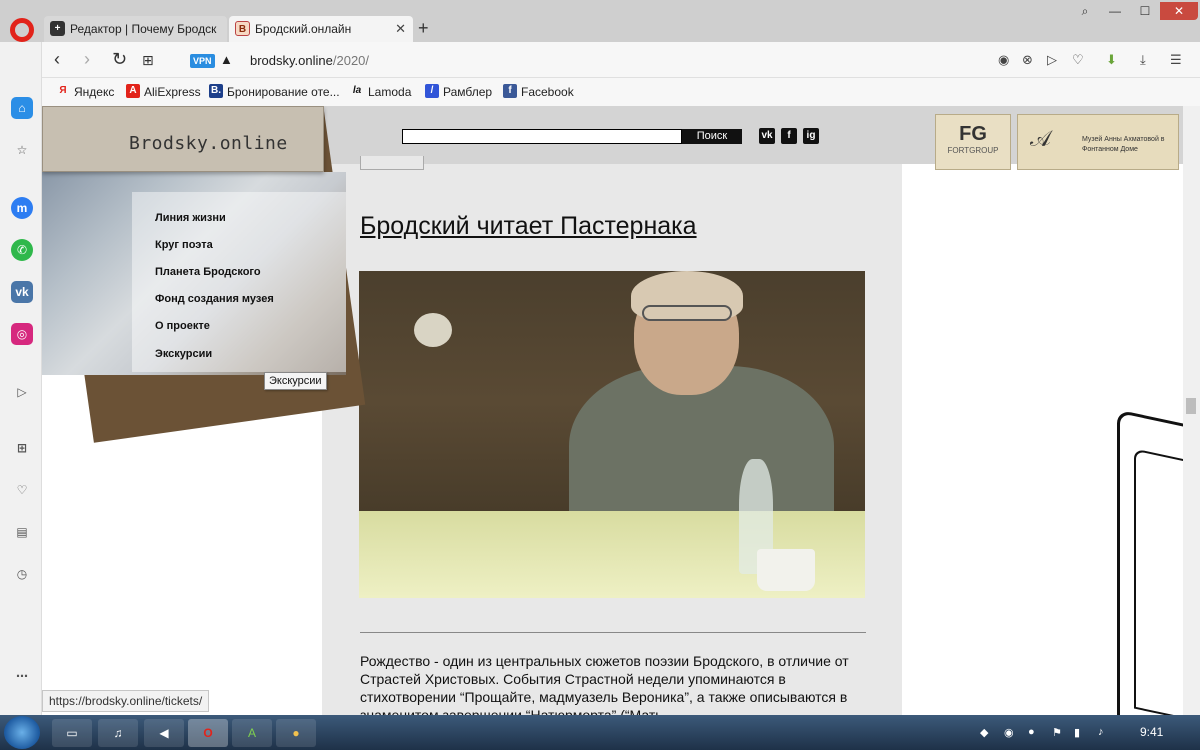  I want to click on downloads-icon: ⤓, so click(1143, 60).